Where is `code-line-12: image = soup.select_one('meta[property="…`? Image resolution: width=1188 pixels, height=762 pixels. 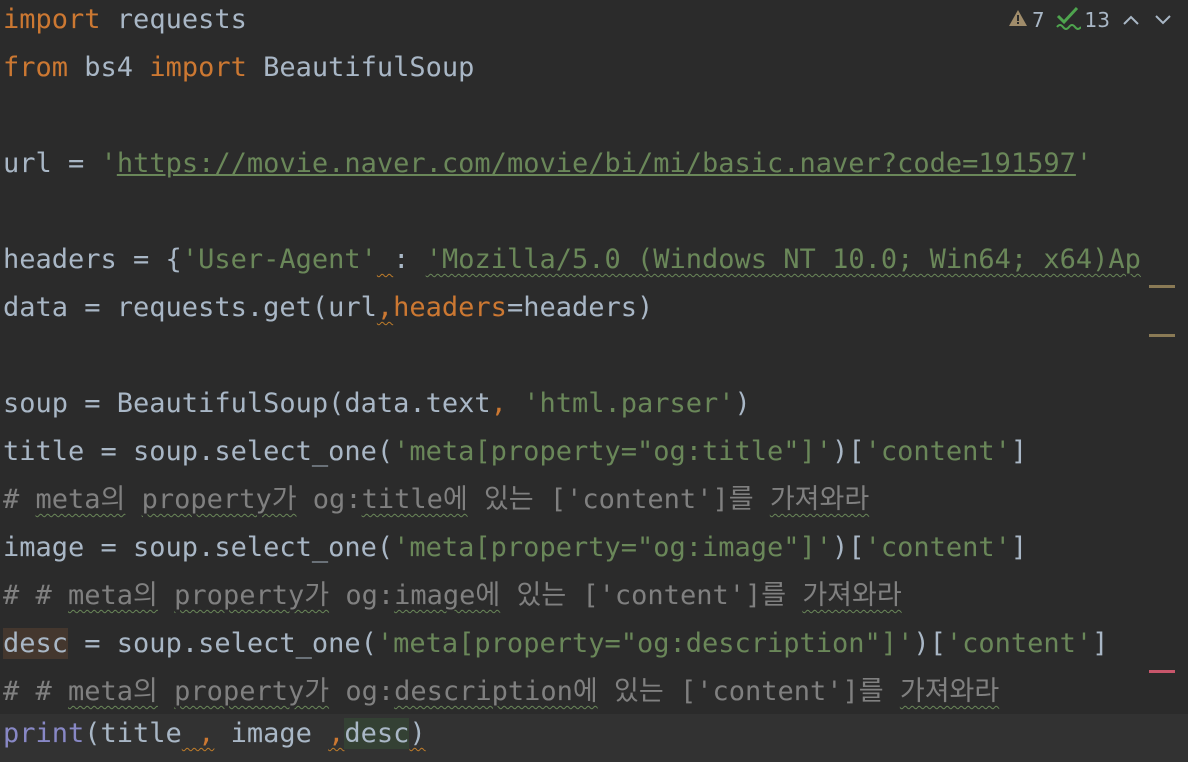 code-line-12: image = soup.select_one('meta[property="… is located at coordinates (515, 552).